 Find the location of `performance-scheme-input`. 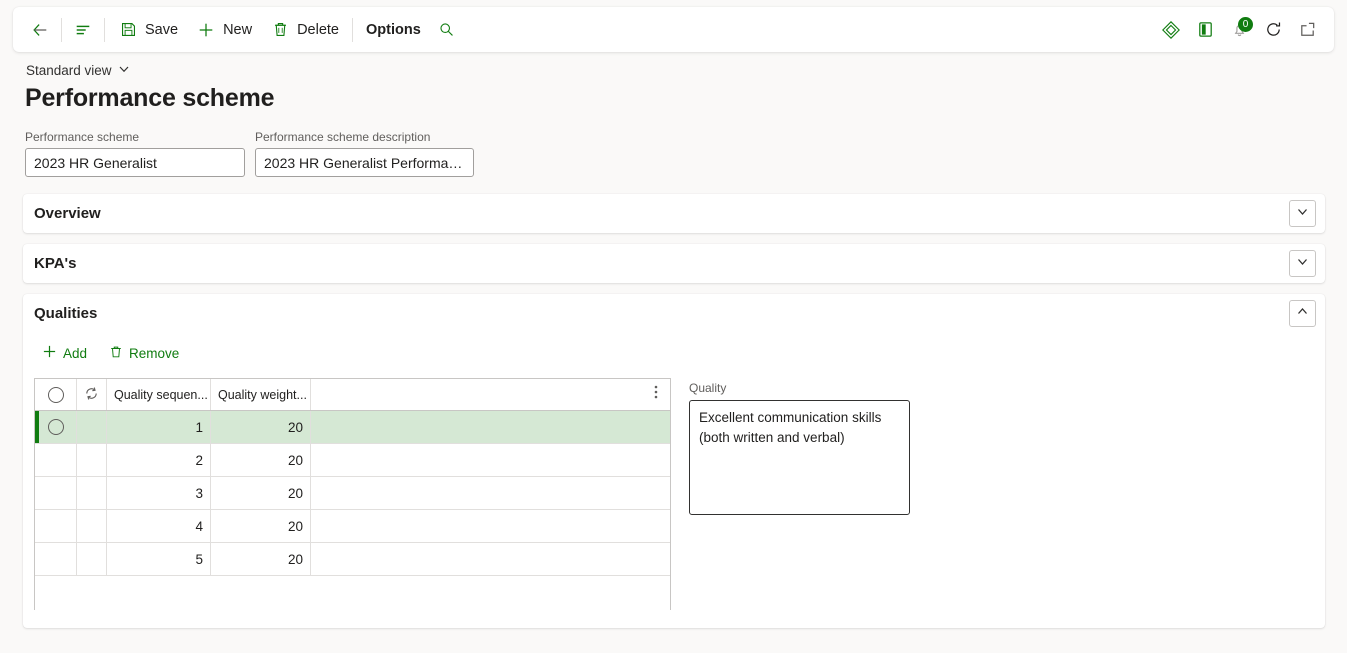

performance-scheme-input is located at coordinates (135, 162).